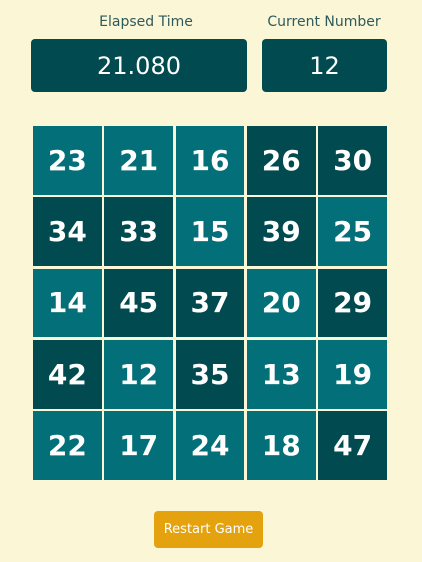 The image size is (422, 562). What do you see at coordinates (281, 160) in the screenshot?
I see `grid-cell: 26` at bounding box center [281, 160].